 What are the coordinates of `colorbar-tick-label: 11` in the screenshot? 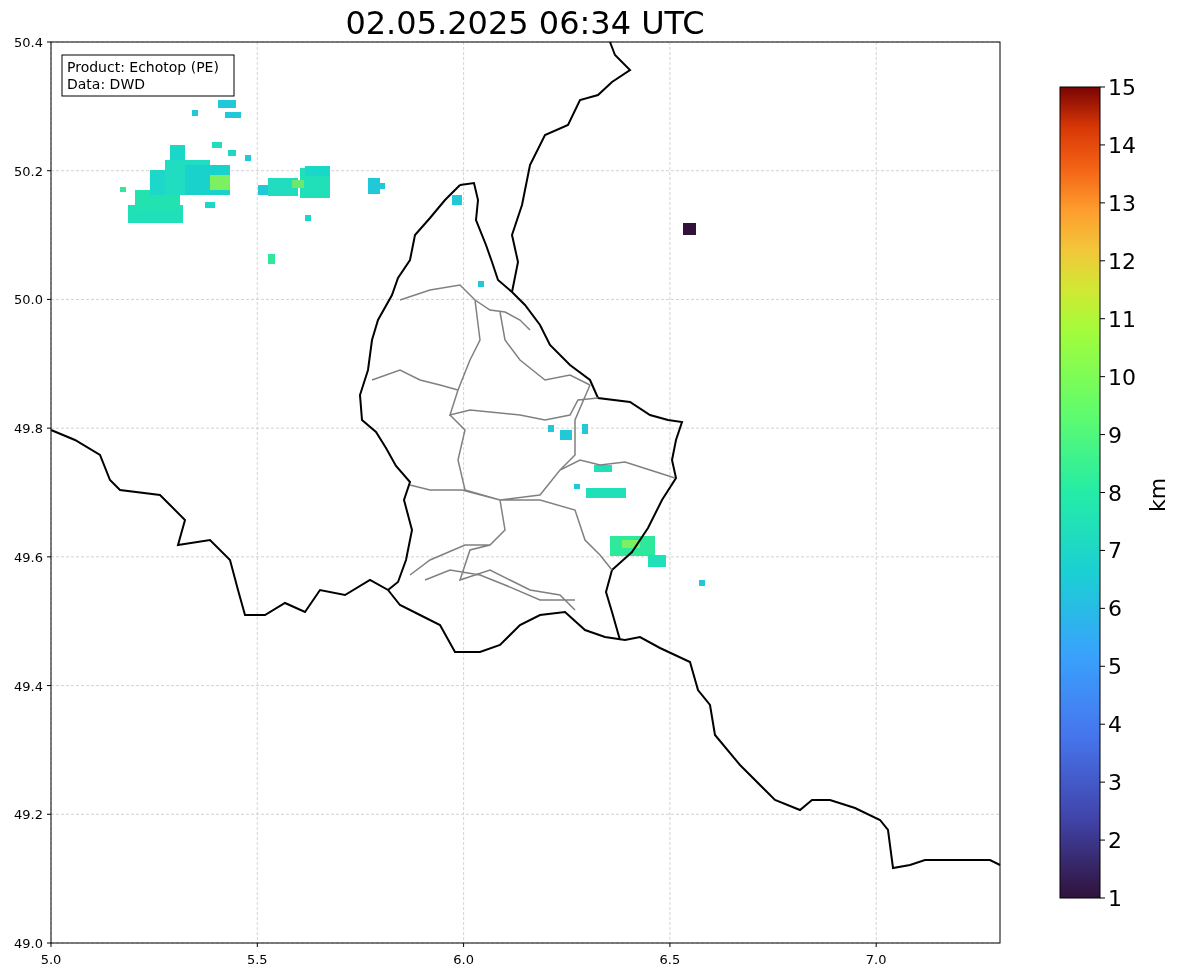 It's located at (1122, 319).